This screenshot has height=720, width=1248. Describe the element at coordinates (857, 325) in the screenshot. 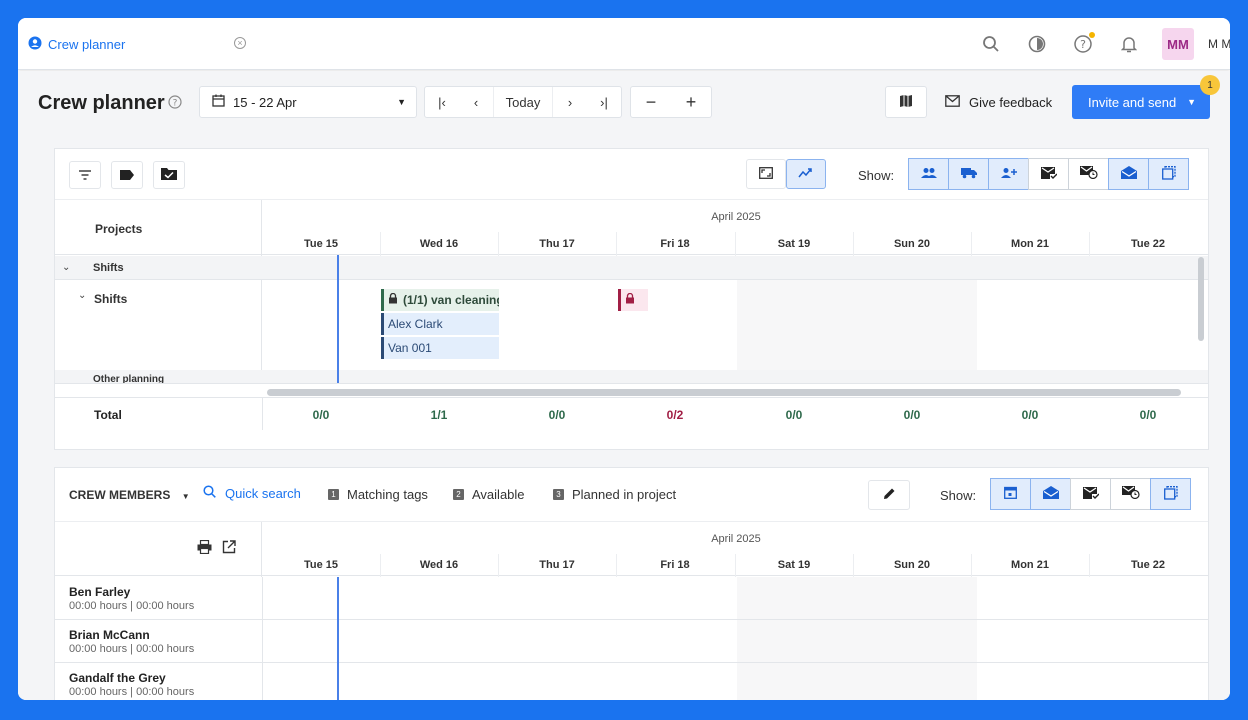

I see `weekend-shade` at that location.